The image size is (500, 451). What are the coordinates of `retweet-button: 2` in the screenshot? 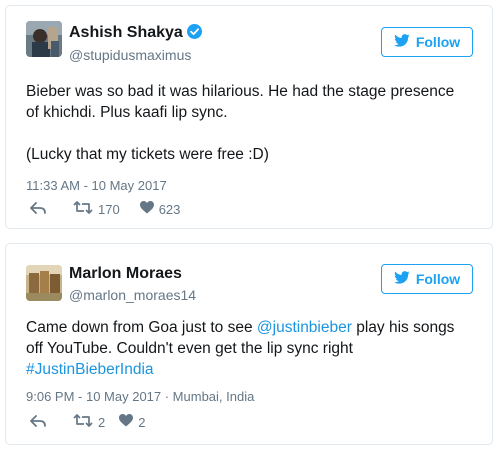 It's located at (89, 422).